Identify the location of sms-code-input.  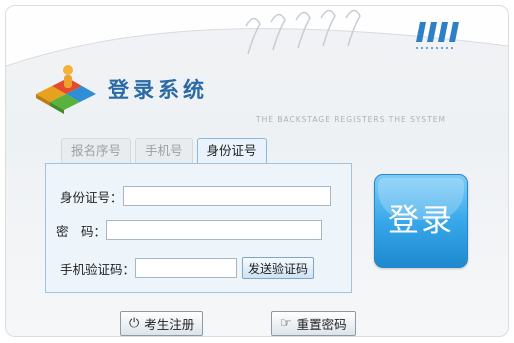
(186, 268).